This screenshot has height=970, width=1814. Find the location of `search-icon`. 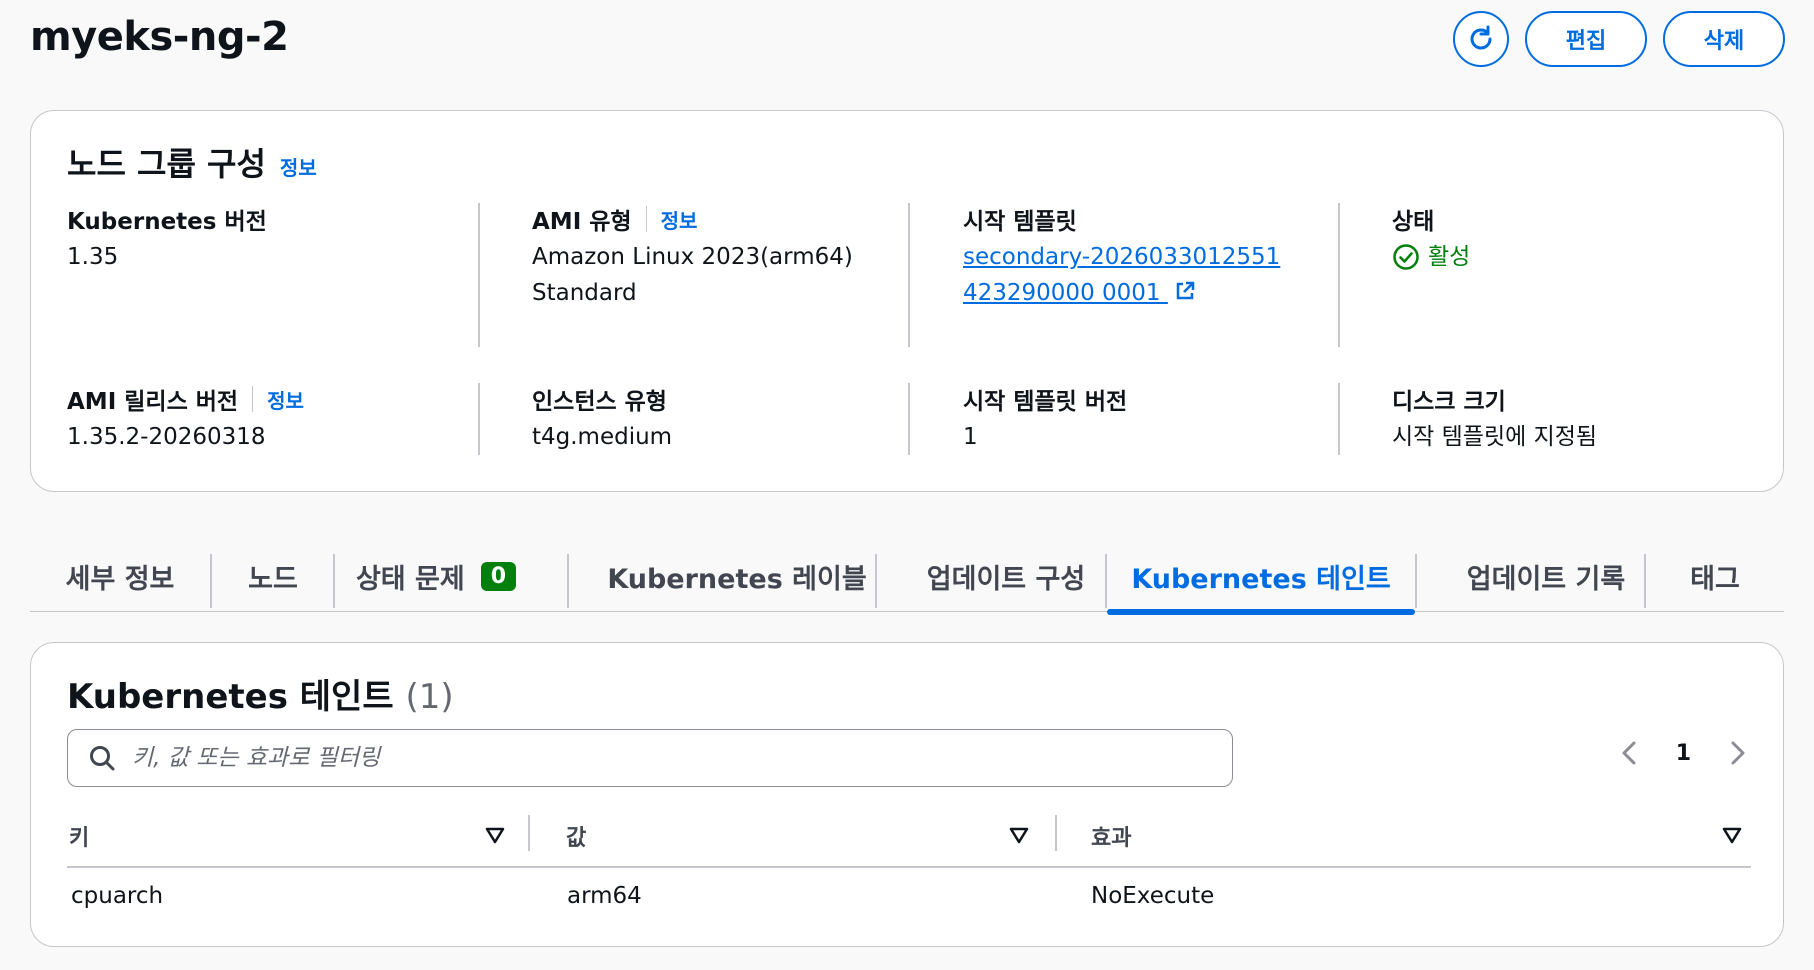

search-icon is located at coordinates (102, 758).